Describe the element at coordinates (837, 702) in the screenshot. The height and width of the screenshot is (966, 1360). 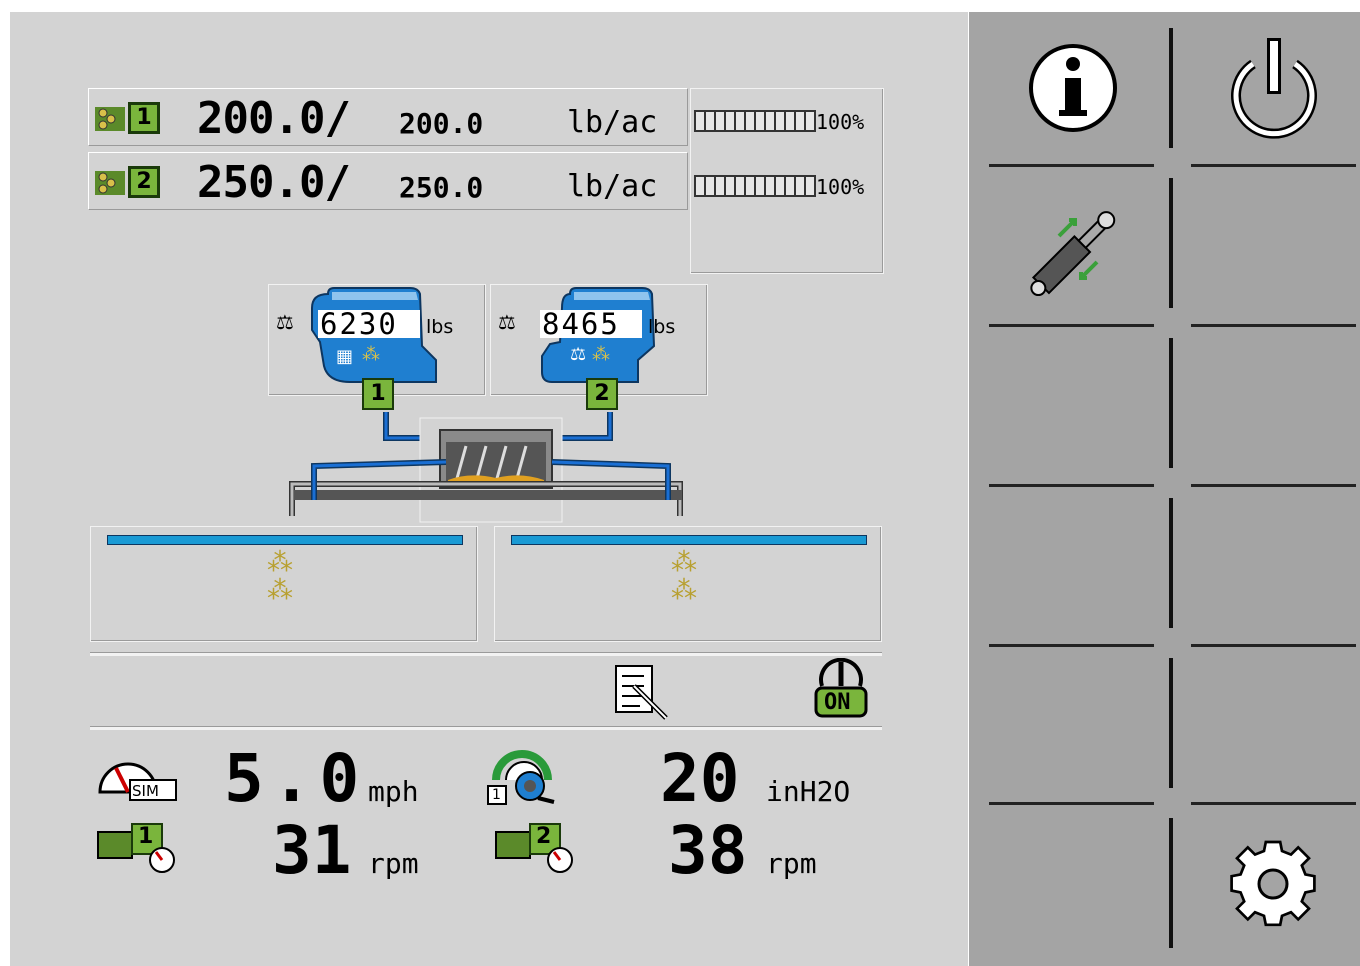
I see `master-on-label: ON` at that location.